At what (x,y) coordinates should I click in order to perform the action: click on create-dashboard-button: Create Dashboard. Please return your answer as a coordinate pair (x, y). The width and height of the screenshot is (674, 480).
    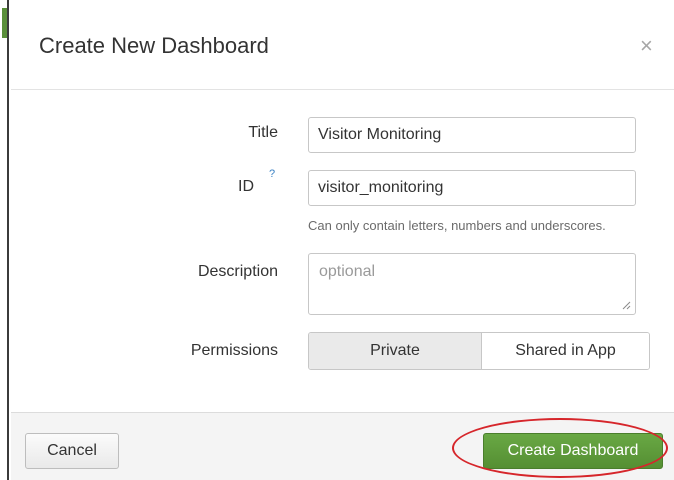
    Looking at the image, I should click on (573, 451).